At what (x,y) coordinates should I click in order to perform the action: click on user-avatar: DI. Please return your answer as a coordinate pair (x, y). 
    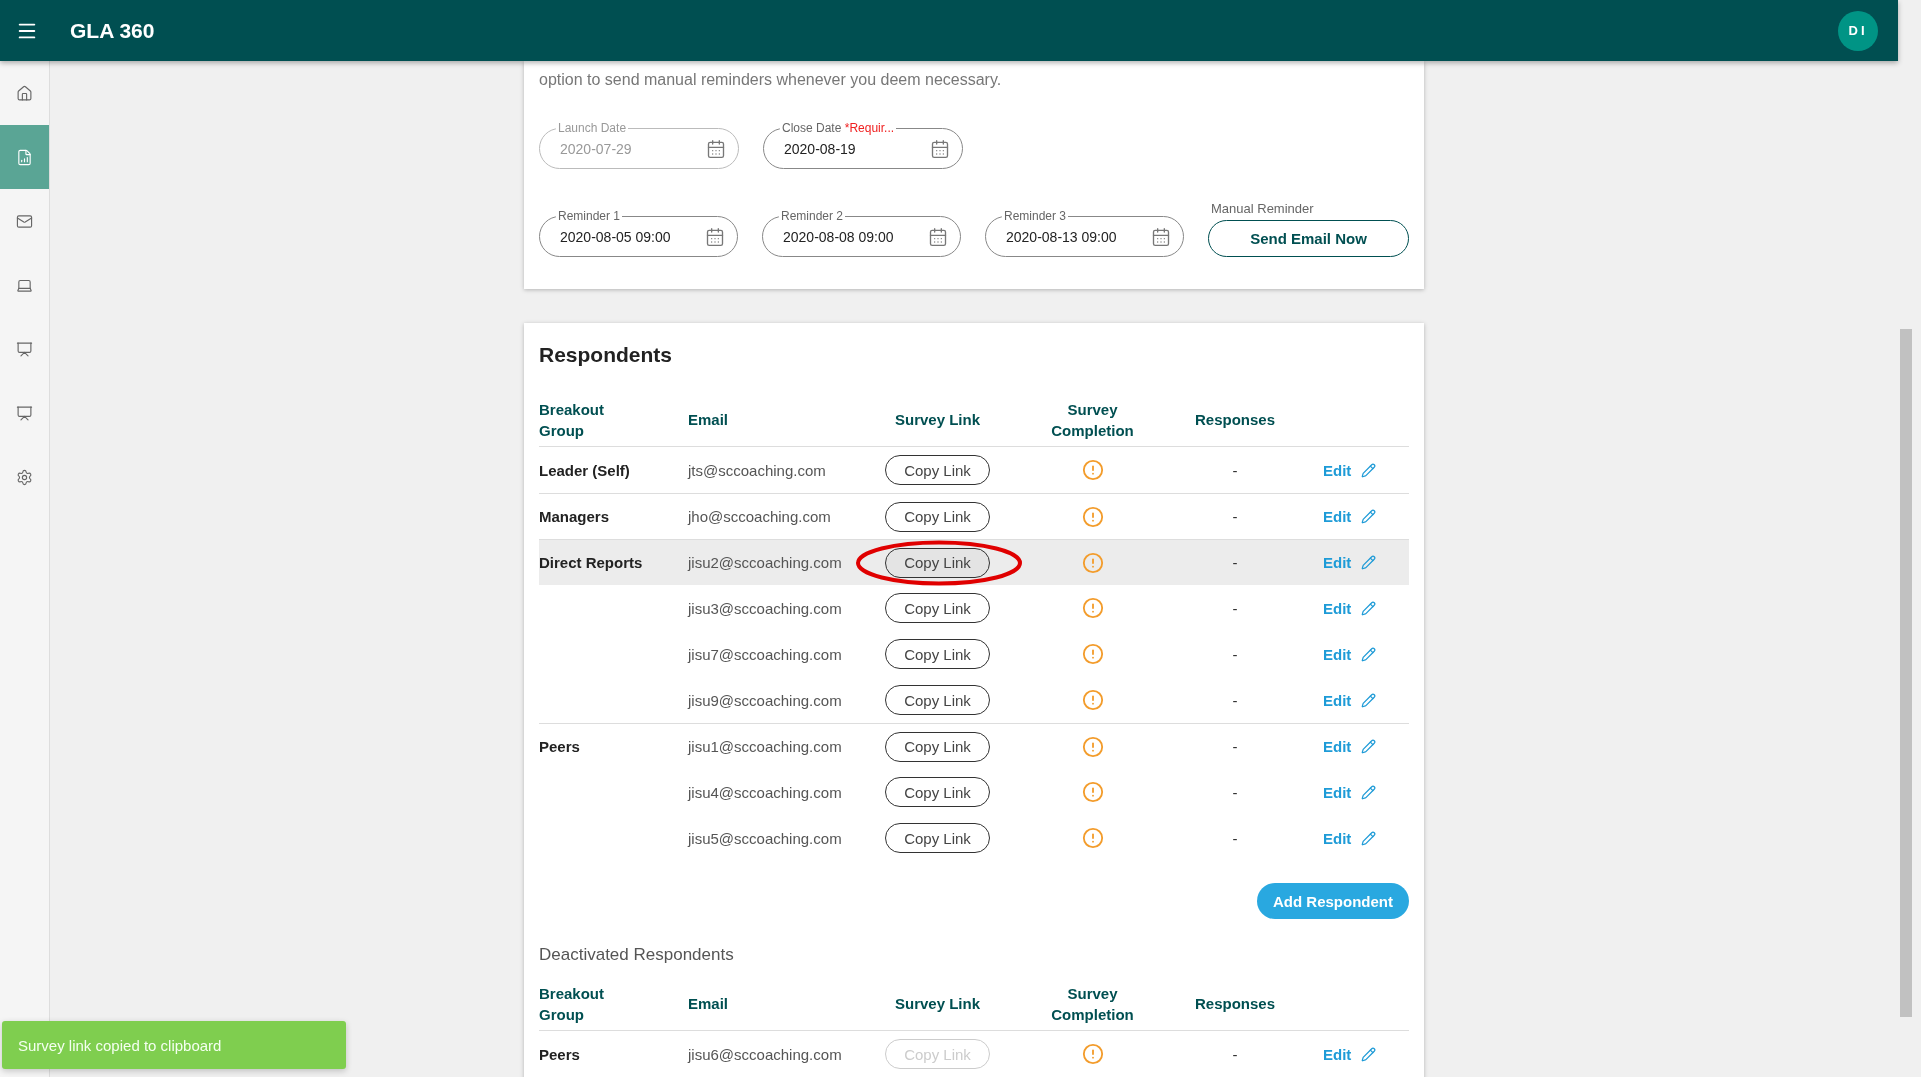
    Looking at the image, I should click on (1858, 30).